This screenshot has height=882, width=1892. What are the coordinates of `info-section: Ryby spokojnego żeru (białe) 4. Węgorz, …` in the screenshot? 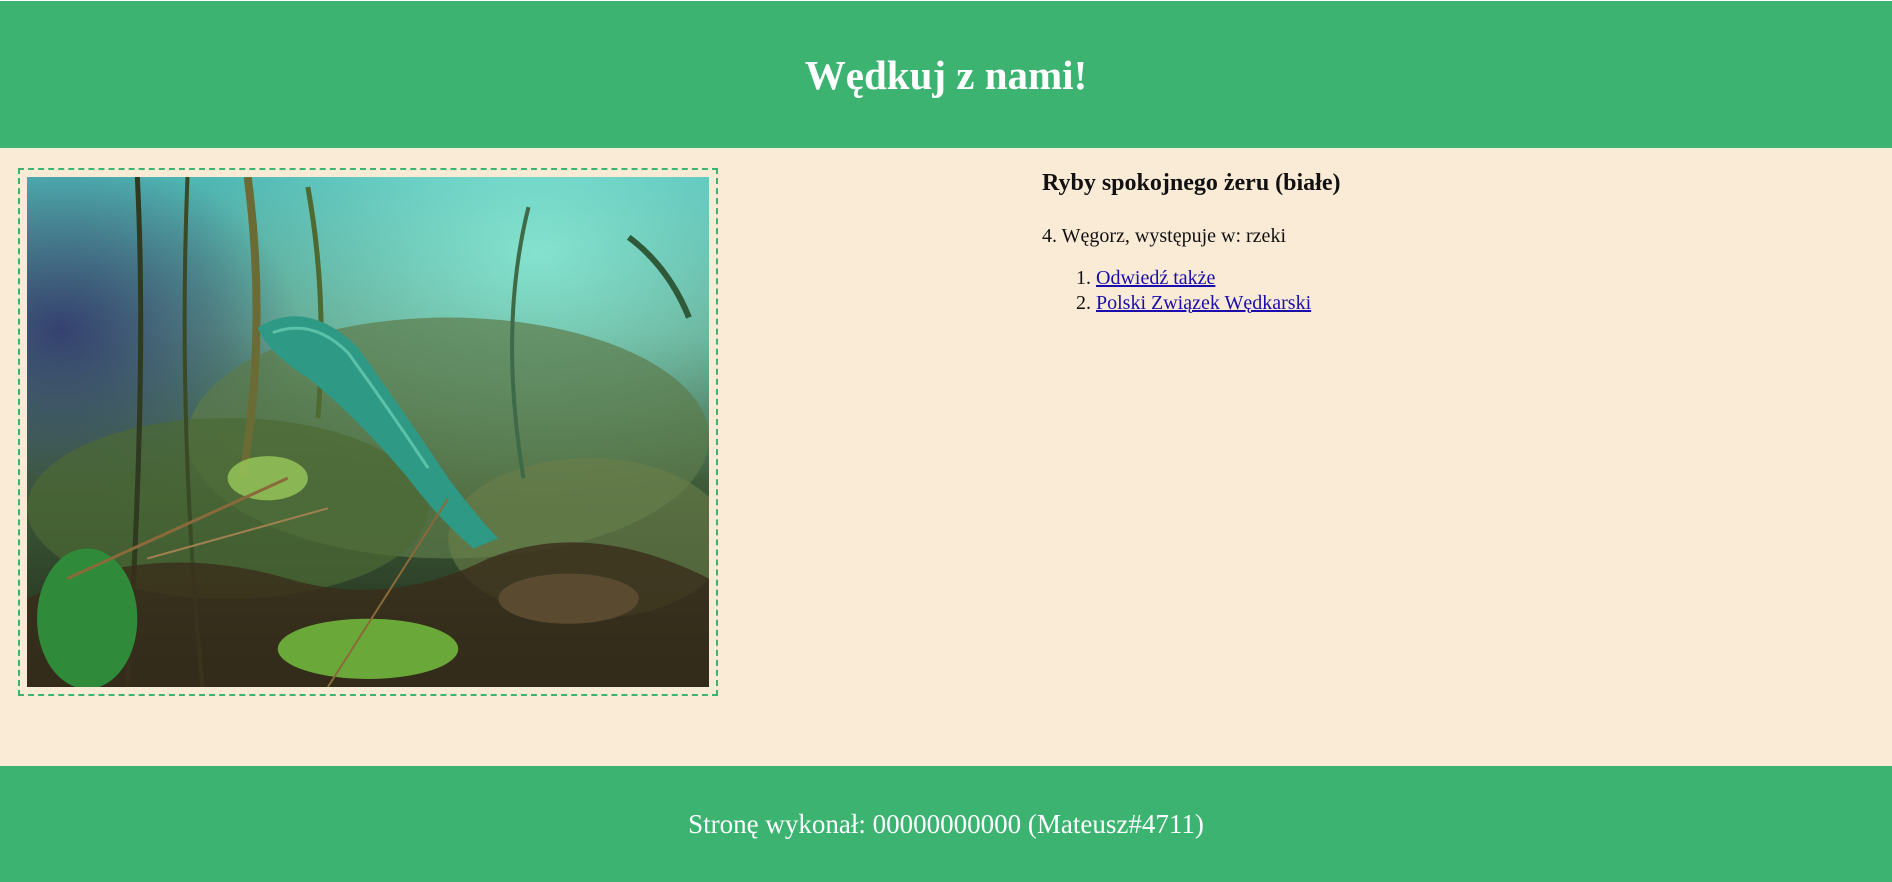 It's located at (1452, 243).